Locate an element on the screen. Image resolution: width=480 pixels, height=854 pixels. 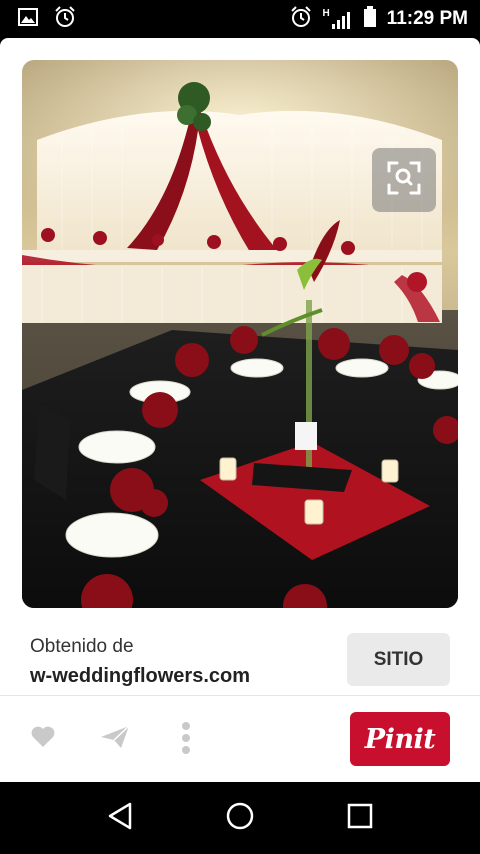
recents-icon is located at coordinates (360, 818).